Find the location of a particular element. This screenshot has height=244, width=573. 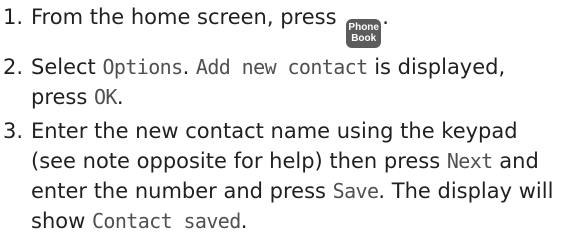

display-option-add-new-contact: Add new contact is located at coordinates (281, 66).